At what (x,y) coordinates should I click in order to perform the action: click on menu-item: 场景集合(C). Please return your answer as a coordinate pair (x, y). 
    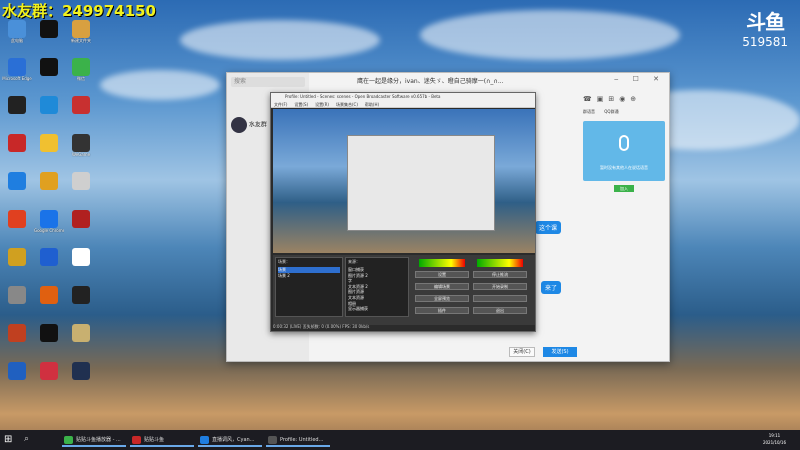
    Looking at the image, I should click on (347, 104).